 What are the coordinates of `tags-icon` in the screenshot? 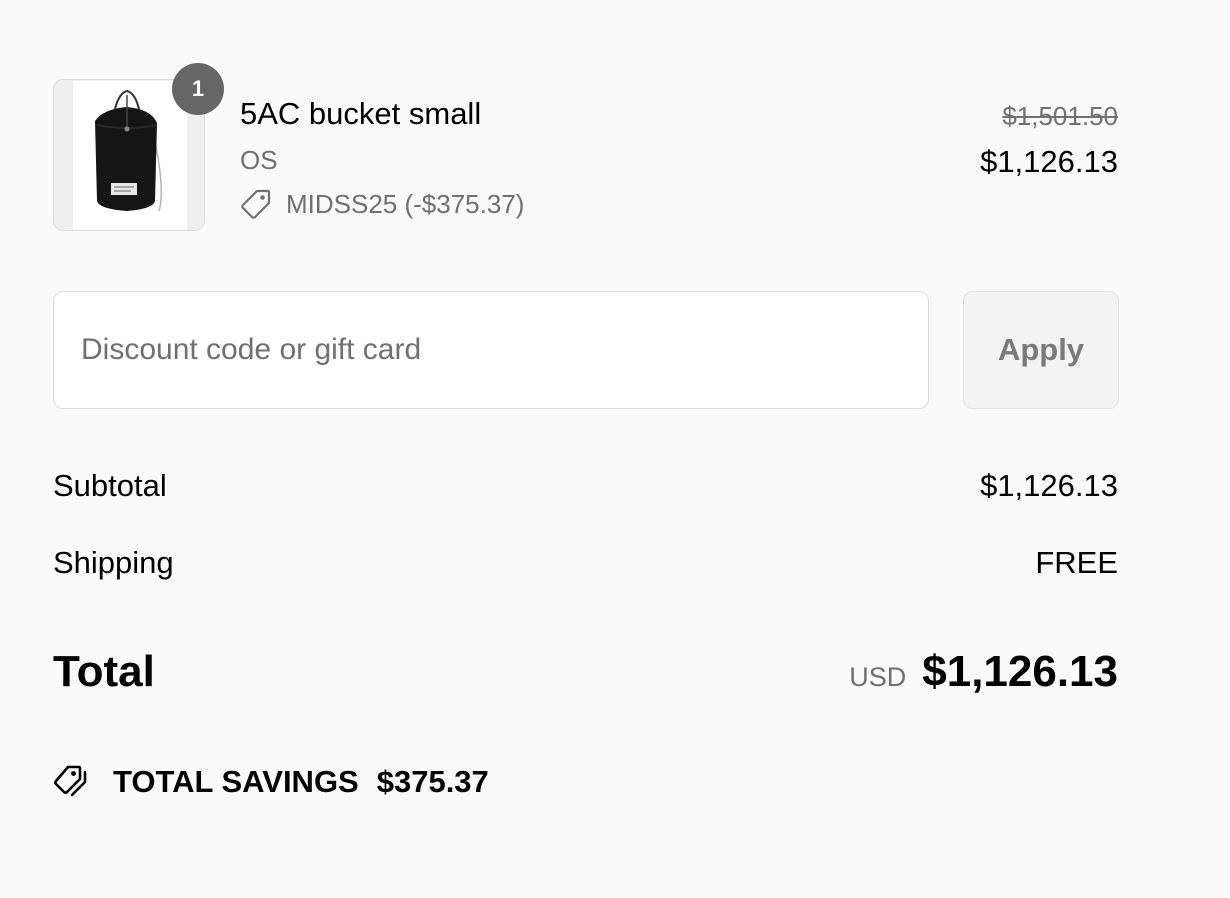 It's located at (70, 781).